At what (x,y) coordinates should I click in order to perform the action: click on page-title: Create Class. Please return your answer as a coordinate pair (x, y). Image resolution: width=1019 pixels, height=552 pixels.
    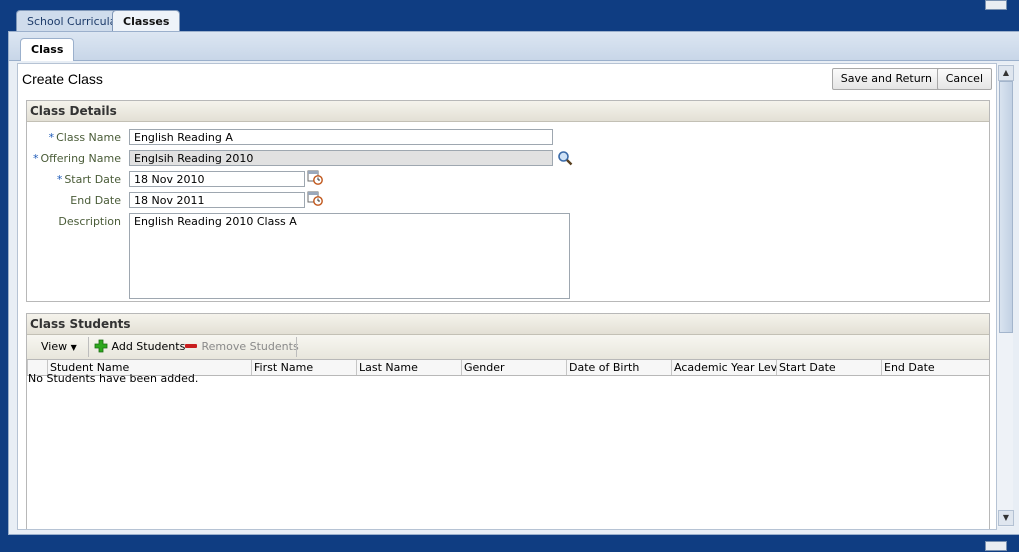
    Looking at the image, I should click on (62, 79).